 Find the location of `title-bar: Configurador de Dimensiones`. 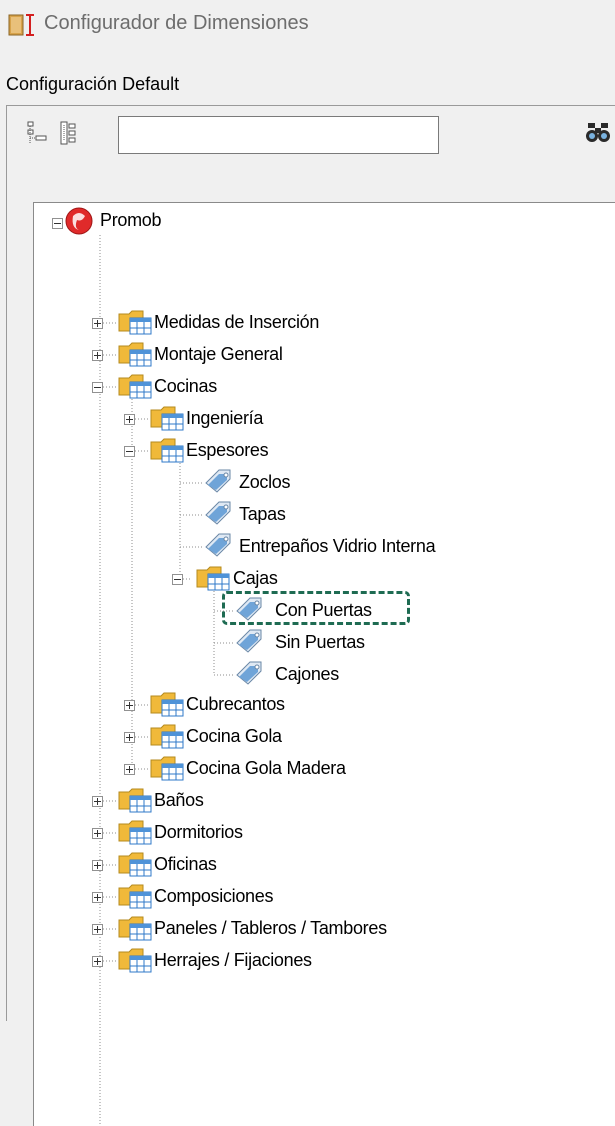

title-bar: Configurador de Dimensiones is located at coordinates (307, 26).